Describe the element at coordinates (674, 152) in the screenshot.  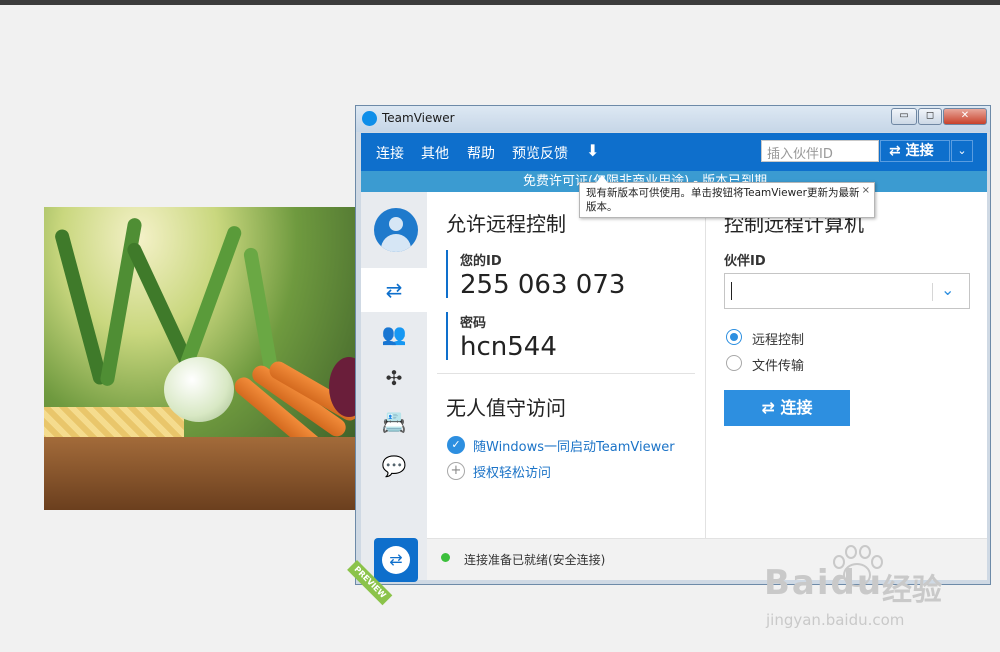
I see `menu-bar: 连接 其他 帮助 预览反馈 ⬇ 插入伙伴ID ⇄ 连接 ⌄` at that location.